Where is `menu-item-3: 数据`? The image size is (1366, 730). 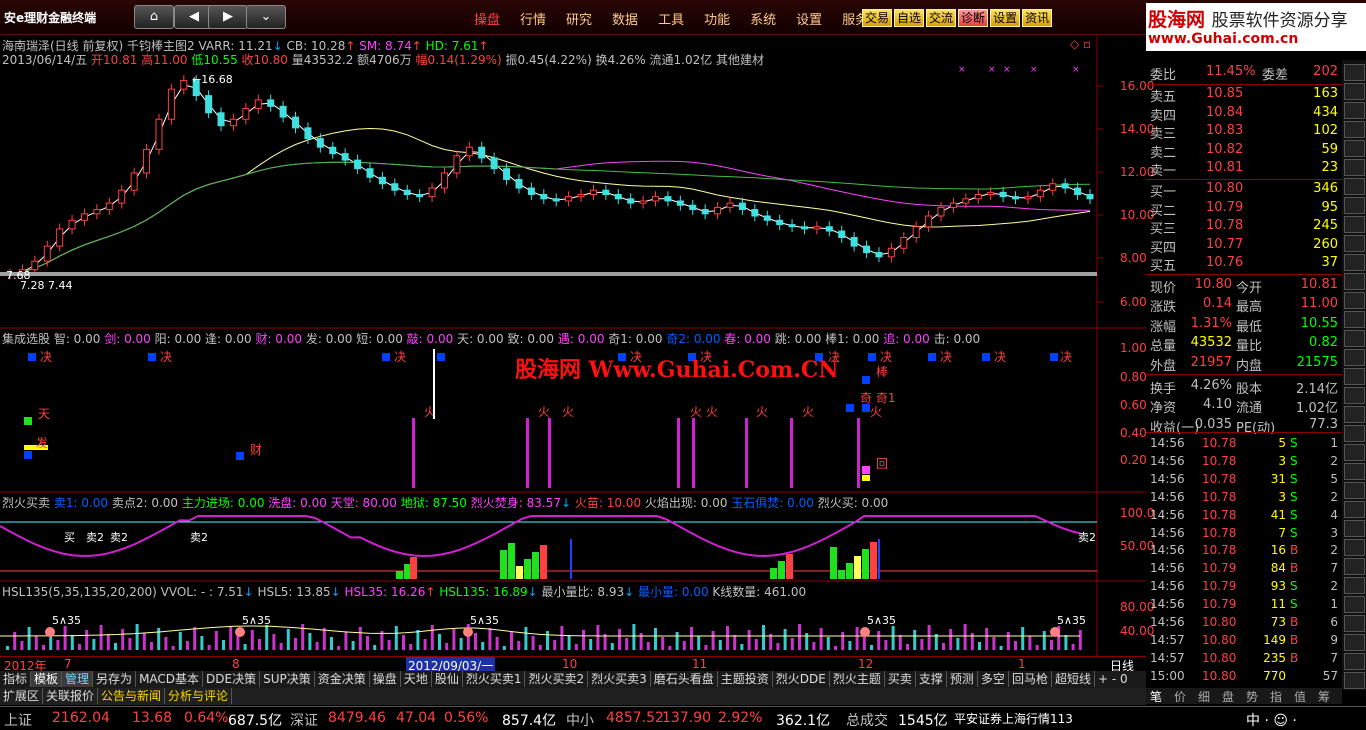 menu-item-3: 数据 is located at coordinates (625, 20).